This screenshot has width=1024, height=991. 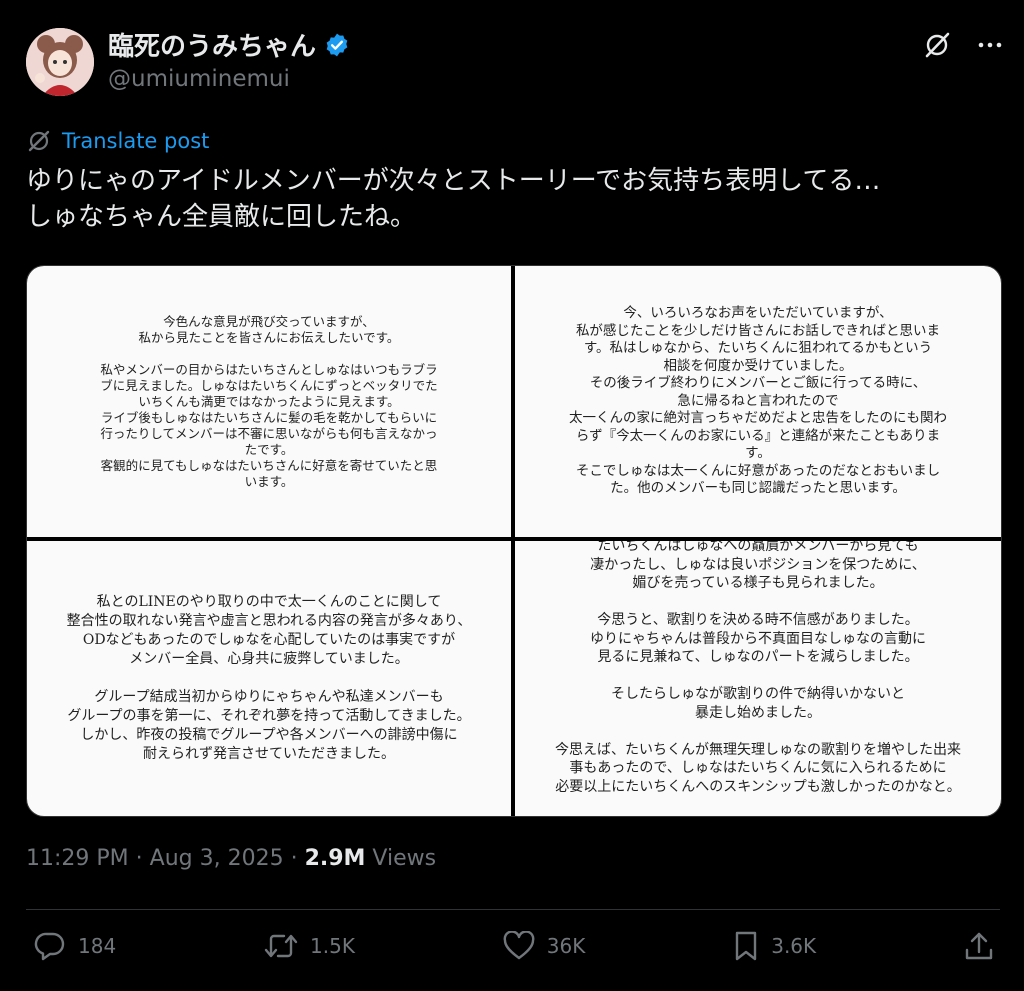 I want to click on action-bar: 184 1.5K 36K 3.6K, so click(x=514, y=946).